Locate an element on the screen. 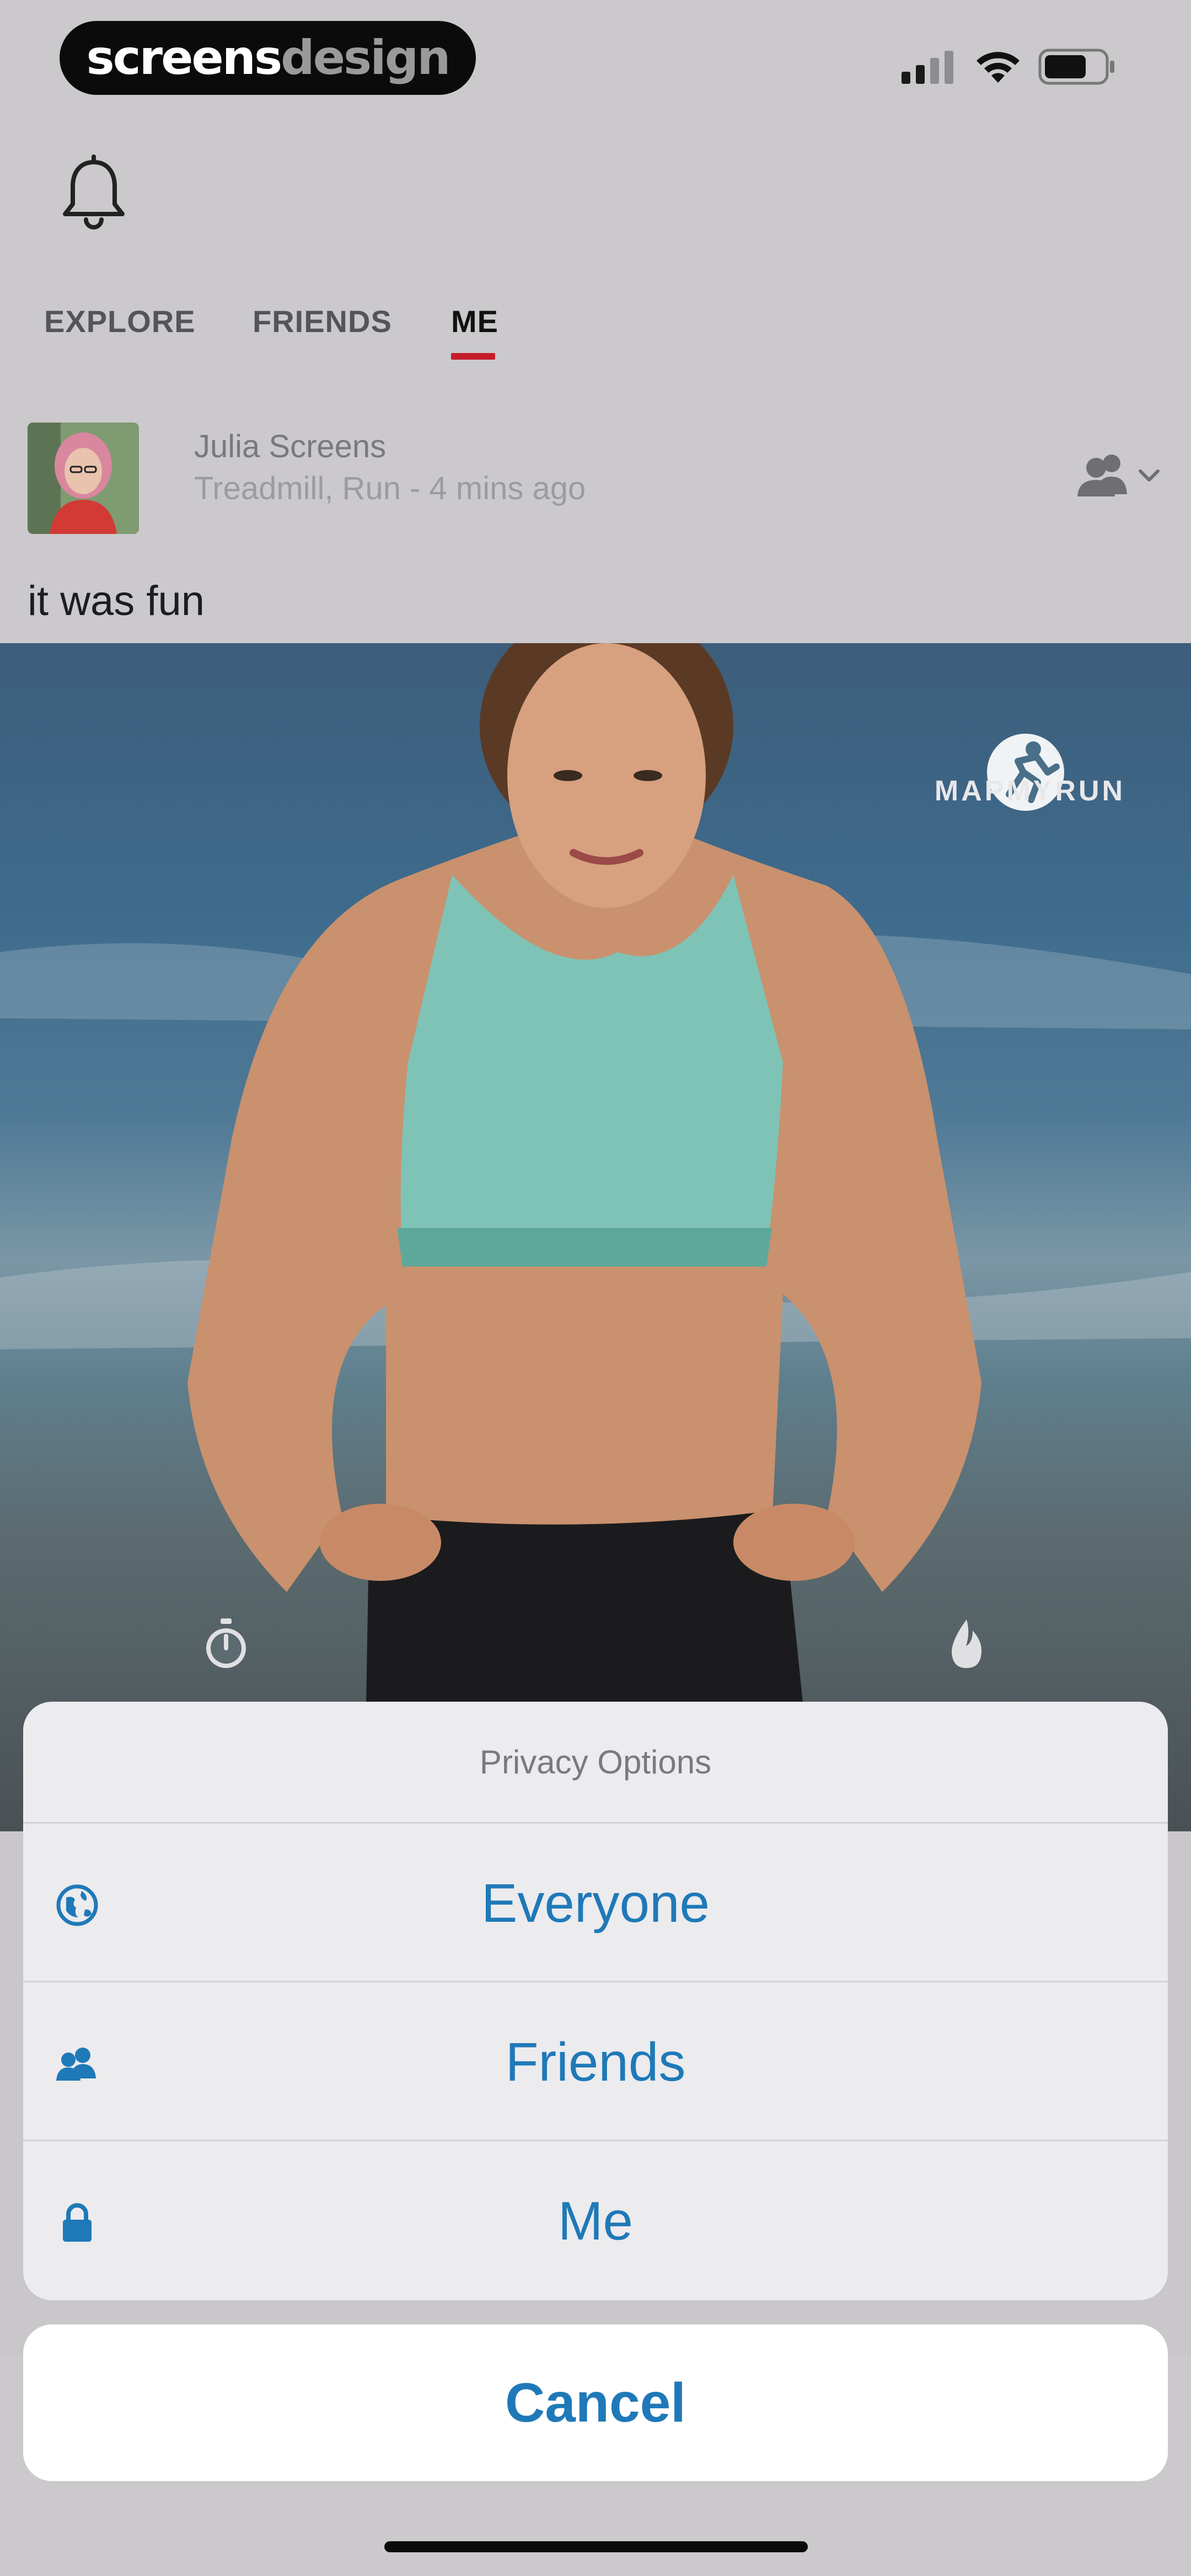  privacy-option-me: Me is located at coordinates (595, 2220).